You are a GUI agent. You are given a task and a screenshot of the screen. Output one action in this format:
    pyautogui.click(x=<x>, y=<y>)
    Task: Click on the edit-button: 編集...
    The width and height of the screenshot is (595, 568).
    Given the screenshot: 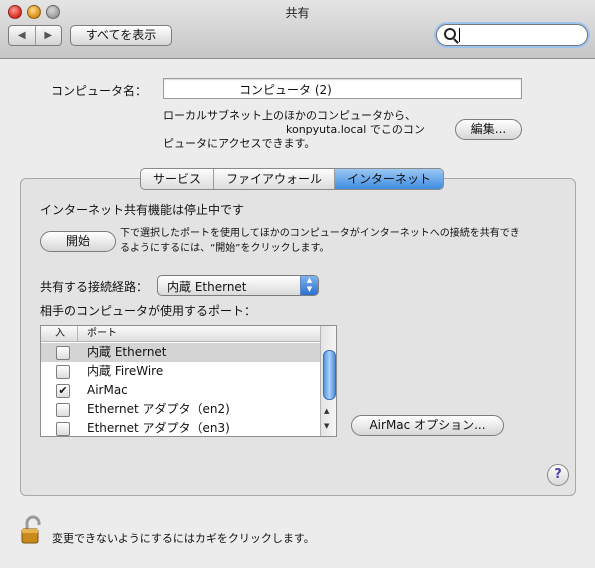 What is the action you would take?
    pyautogui.click(x=488, y=129)
    